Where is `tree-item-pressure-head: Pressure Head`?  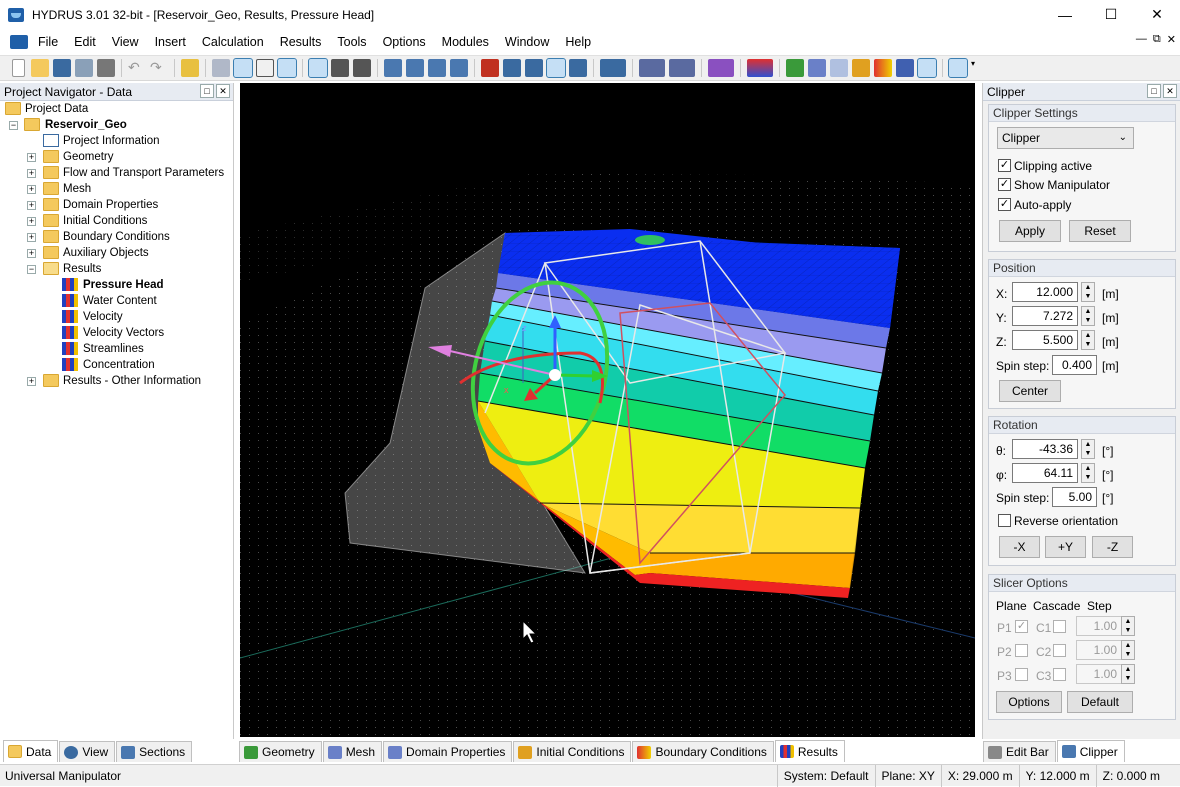 tree-item-pressure-head: Pressure Head is located at coordinates (116, 285).